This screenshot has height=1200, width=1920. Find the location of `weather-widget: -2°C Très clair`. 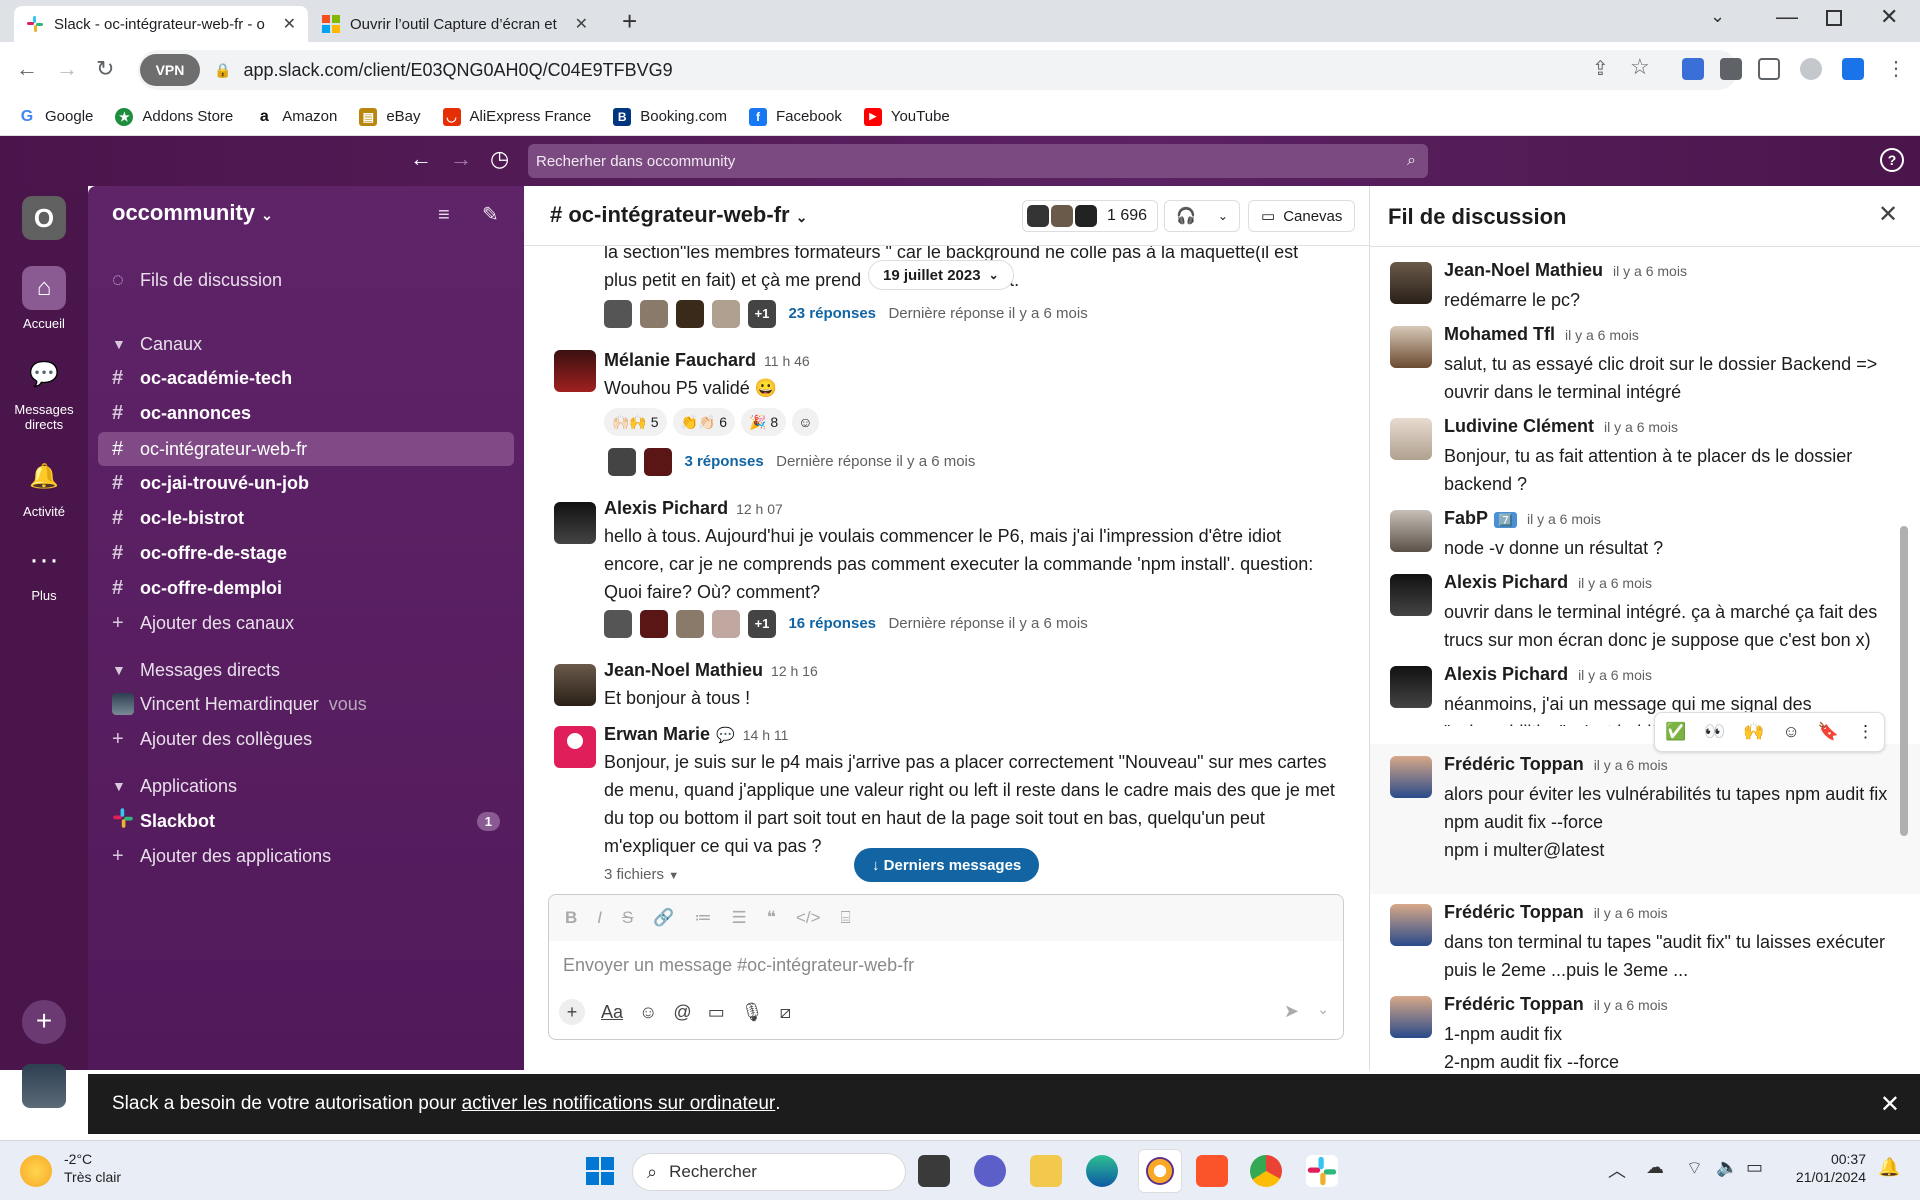

weather-widget: -2°C Très clair is located at coordinates (92, 1168).